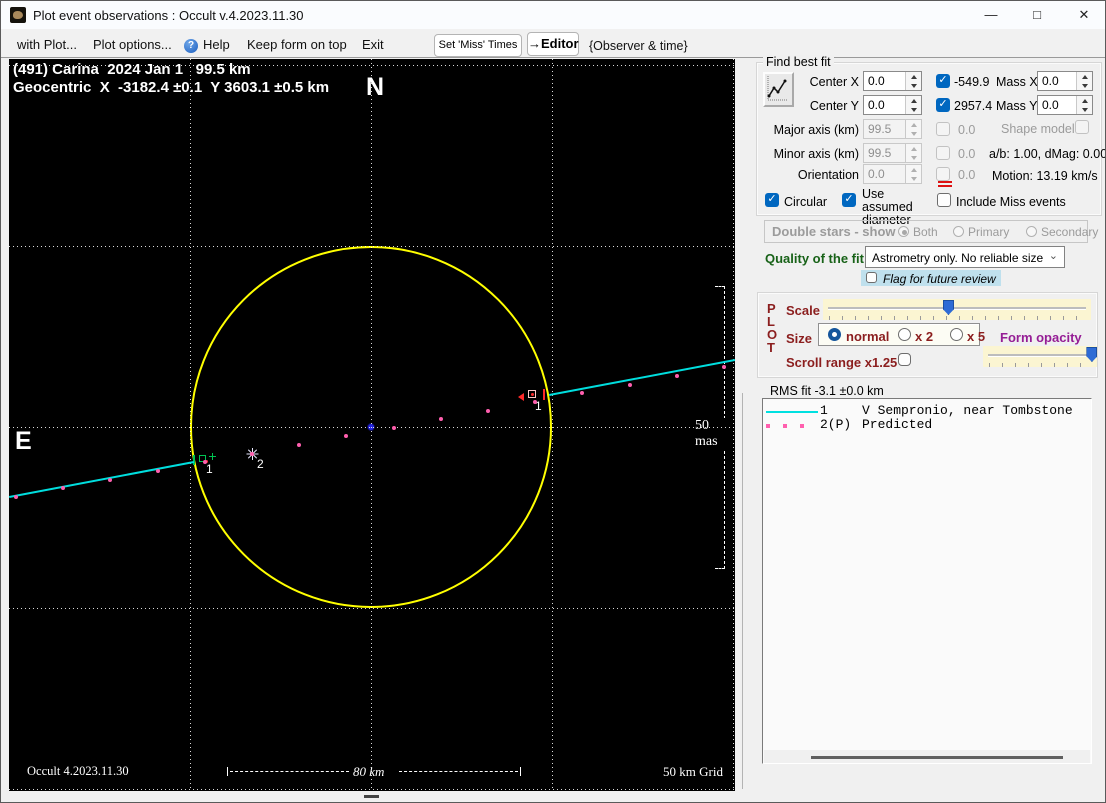  I want to click on double-stars-label: Double stars - show, so click(834, 231).